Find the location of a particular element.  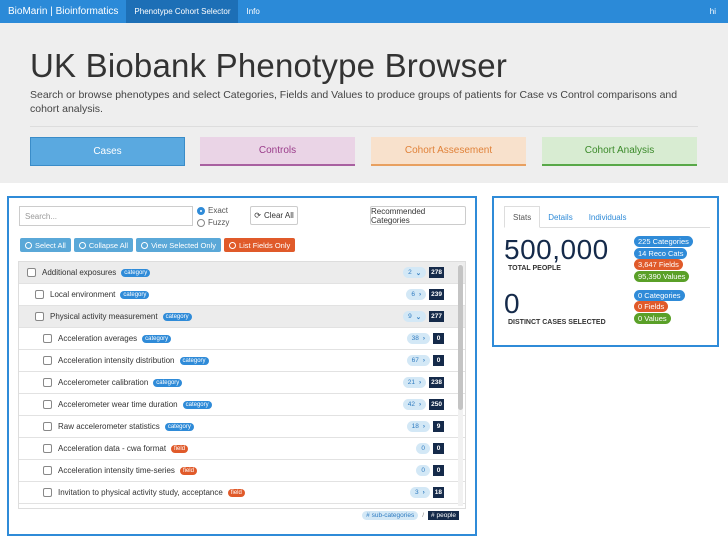

row-label: Acceleration data - cwa format is located at coordinates (112, 448).